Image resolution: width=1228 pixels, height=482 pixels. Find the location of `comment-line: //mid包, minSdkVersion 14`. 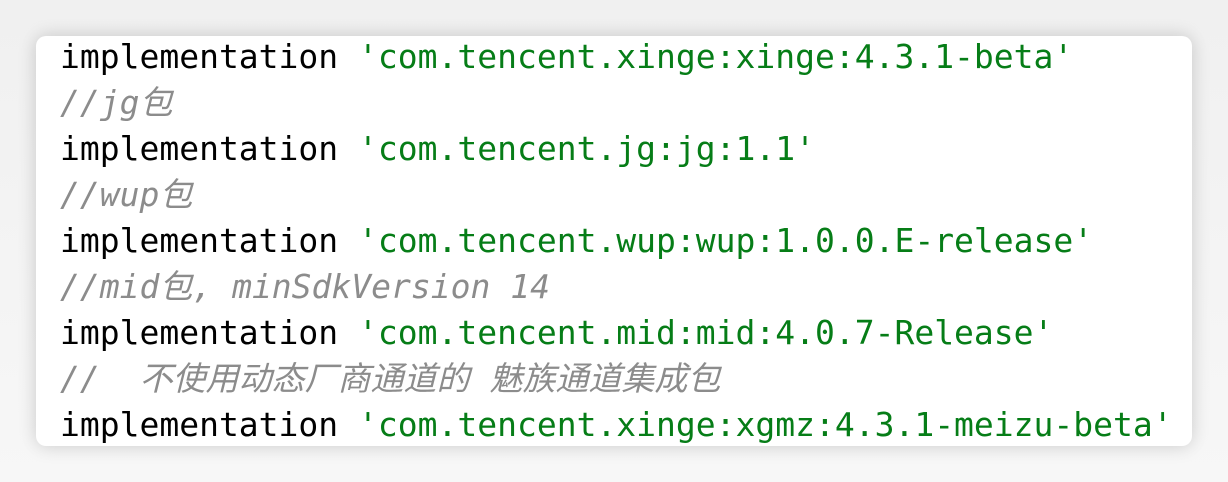

comment-line: //mid包, minSdkVersion 14 is located at coordinates (305, 286).